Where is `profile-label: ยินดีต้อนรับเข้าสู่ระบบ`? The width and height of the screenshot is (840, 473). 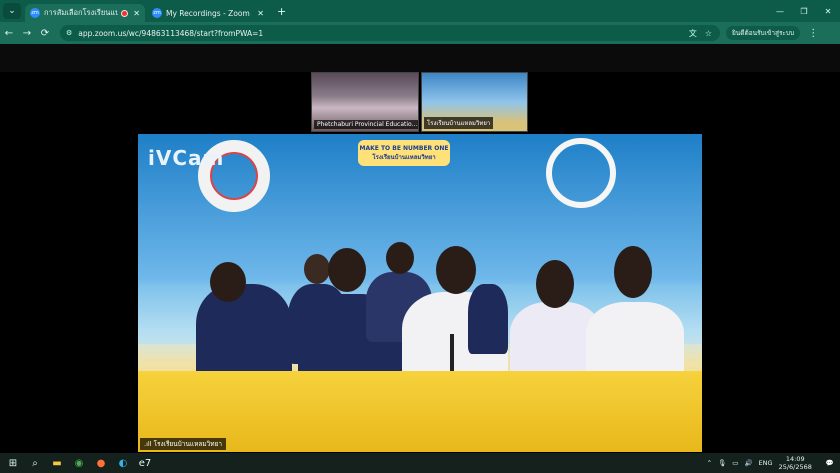
profile-label: ยินดีต้อนรับเข้าสู่ระบบ is located at coordinates (763, 33).